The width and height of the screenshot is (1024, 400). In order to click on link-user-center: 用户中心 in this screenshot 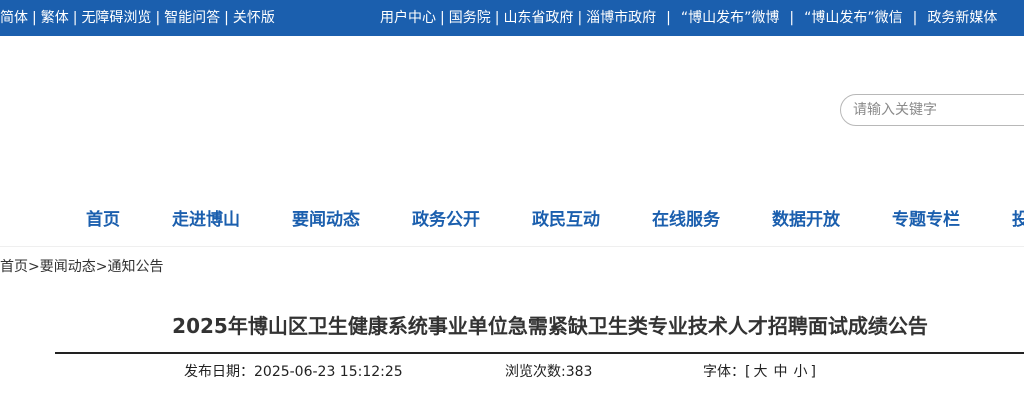, I will do `click(408, 18)`.